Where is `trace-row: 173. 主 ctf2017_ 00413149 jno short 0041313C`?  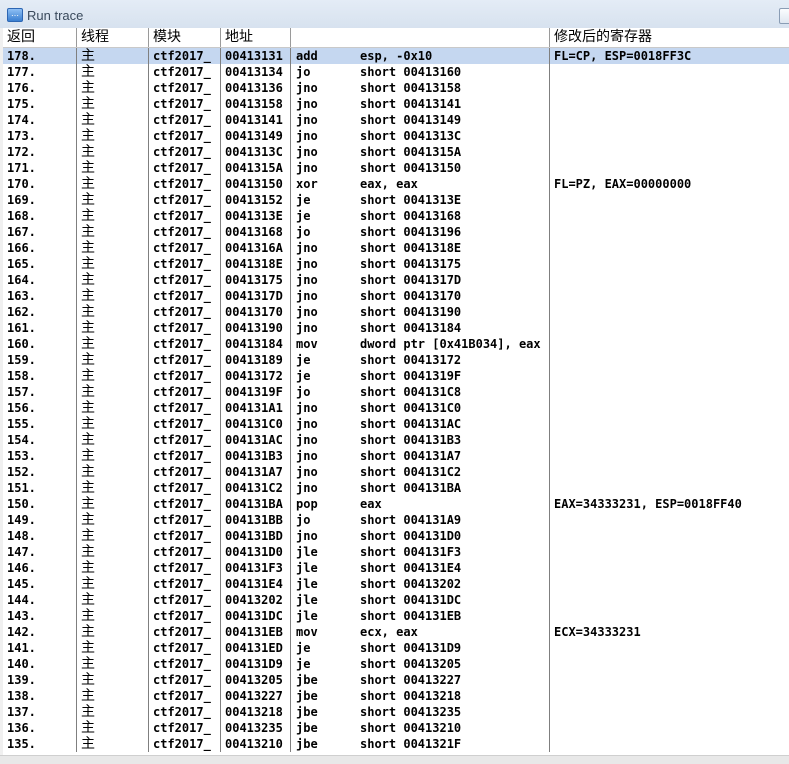
trace-row: 173. 主 ctf2017_ 00413149 jno short 0041313C is located at coordinates (396, 136).